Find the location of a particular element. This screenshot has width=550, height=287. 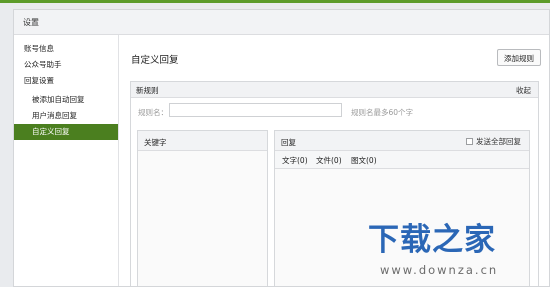

sidebar-item-custom-reply: 自定义回复 is located at coordinates (66, 132).